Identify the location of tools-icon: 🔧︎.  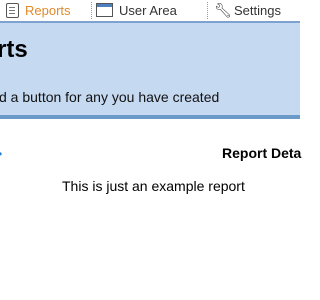
(223, 9).